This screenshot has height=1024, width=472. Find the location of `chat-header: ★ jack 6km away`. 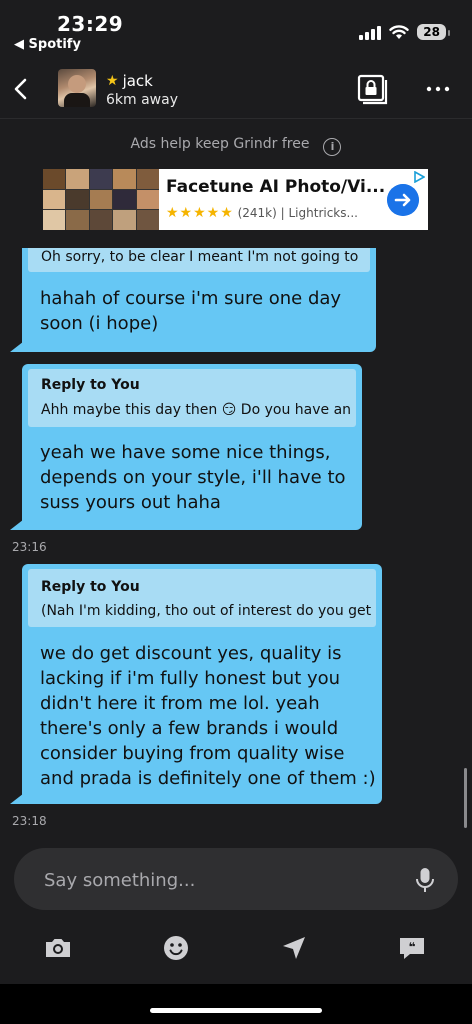

chat-header: ★ jack 6km away is located at coordinates (236, 89).